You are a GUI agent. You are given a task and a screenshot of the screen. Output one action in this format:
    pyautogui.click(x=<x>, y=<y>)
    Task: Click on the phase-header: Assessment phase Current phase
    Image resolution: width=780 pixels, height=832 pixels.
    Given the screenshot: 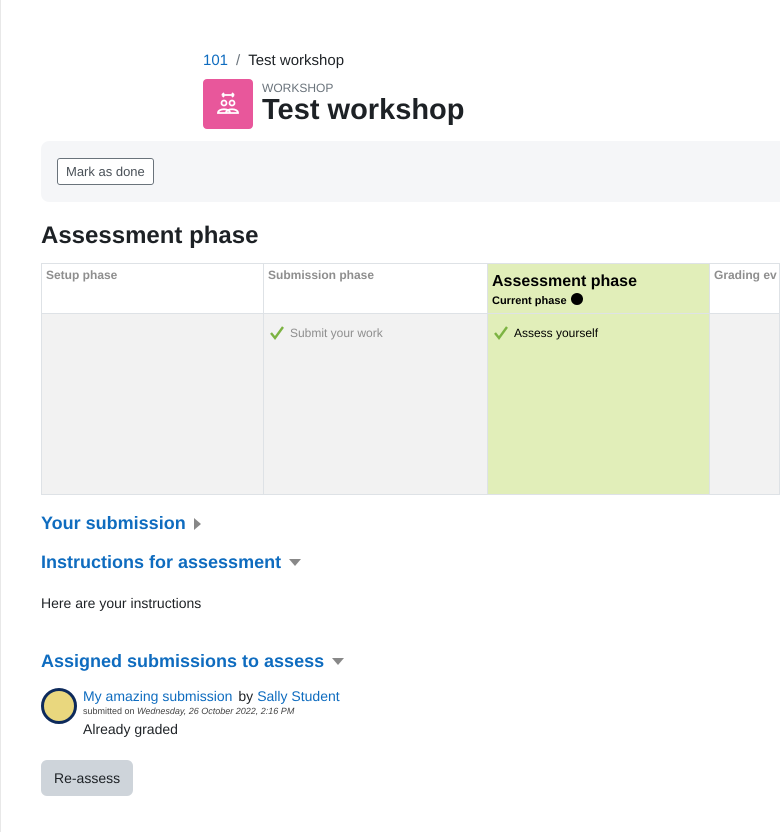 What is the action you would take?
    pyautogui.click(x=599, y=289)
    